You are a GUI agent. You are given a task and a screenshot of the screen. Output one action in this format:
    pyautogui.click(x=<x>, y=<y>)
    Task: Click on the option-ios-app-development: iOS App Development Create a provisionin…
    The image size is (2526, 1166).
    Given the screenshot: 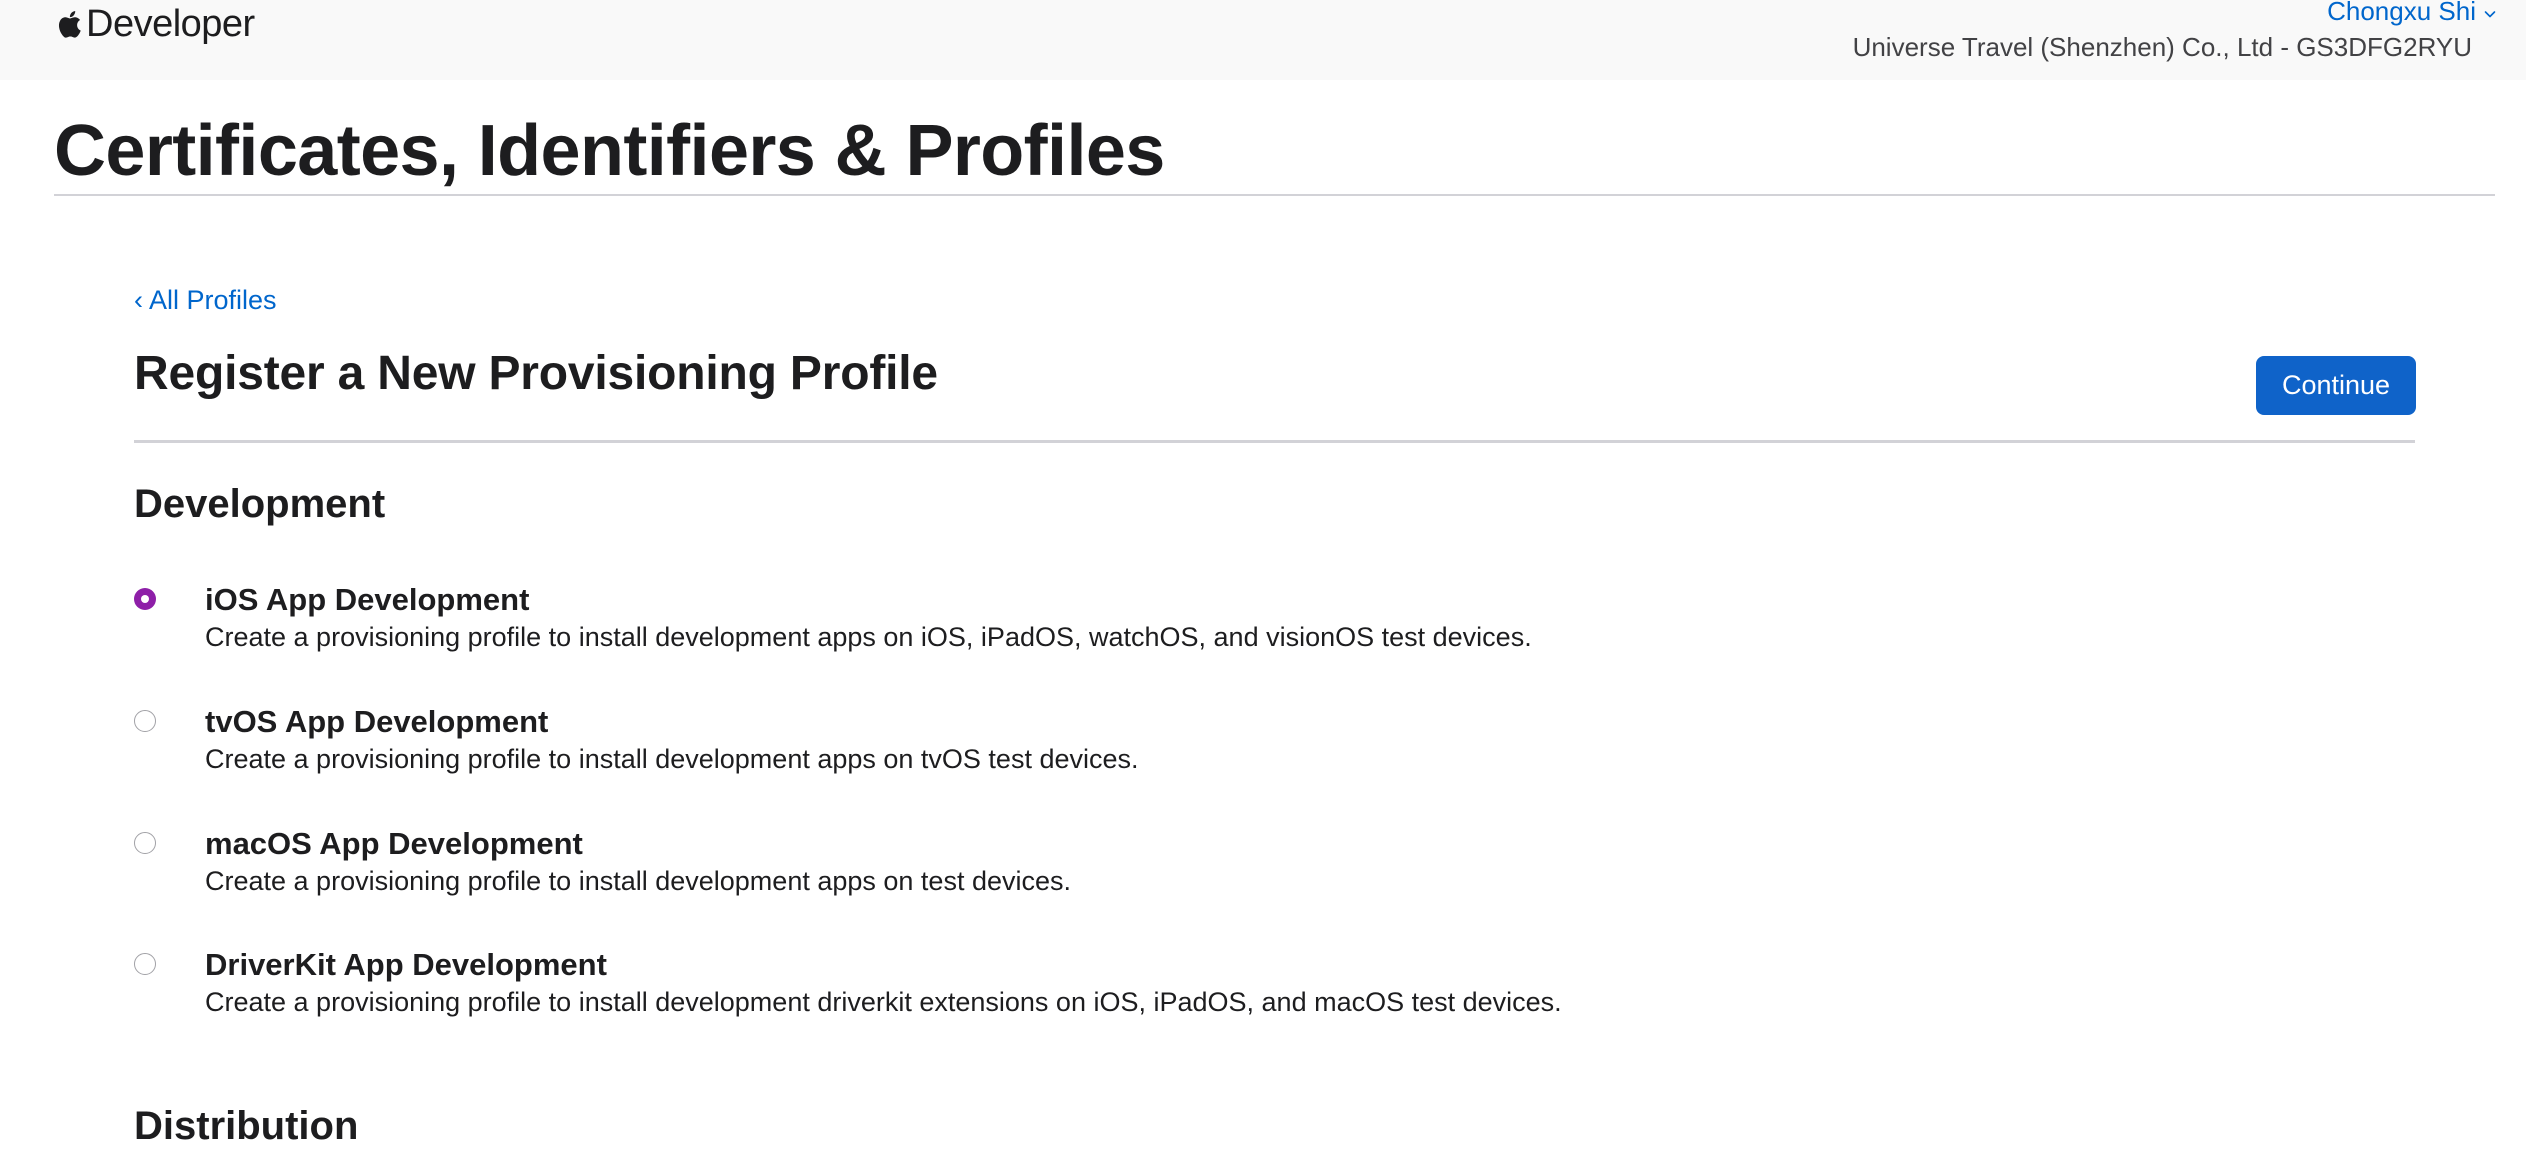 What is the action you would take?
    pyautogui.click(x=984, y=627)
    